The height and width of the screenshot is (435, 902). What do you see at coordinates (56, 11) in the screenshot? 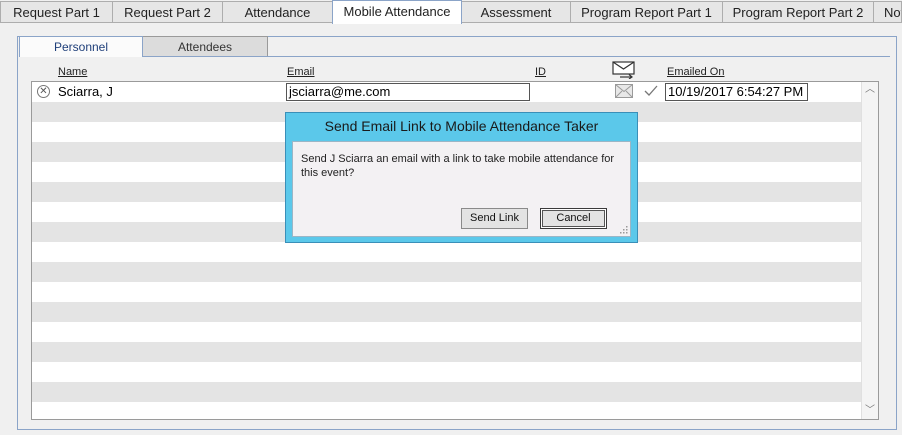
I see `tab-request-part-1: Request Part 1` at bounding box center [56, 11].